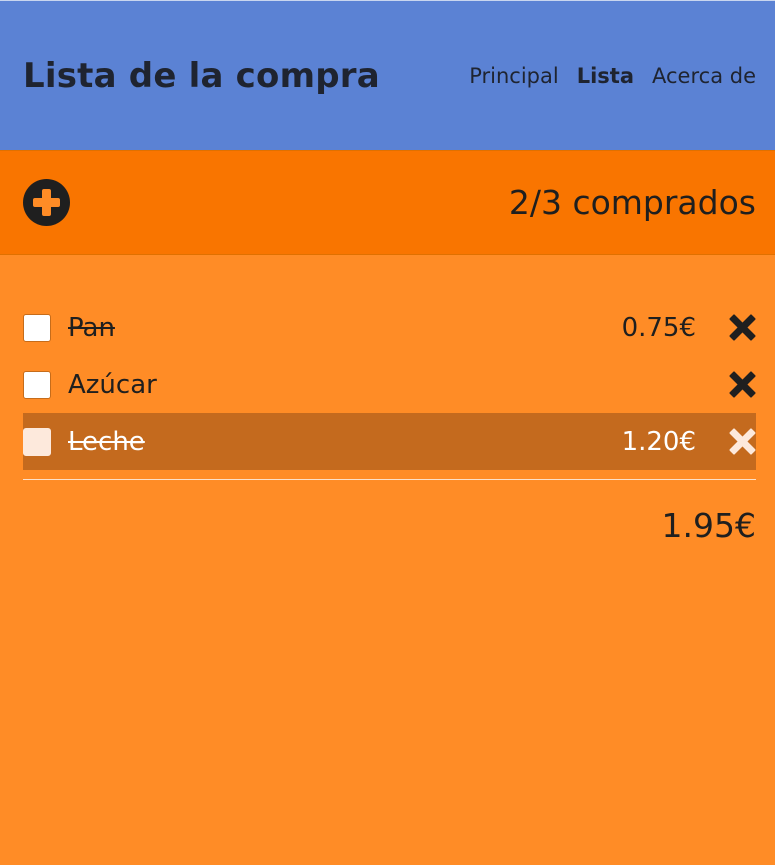 This screenshot has width=775, height=865. I want to click on add-item-button, so click(46, 202).